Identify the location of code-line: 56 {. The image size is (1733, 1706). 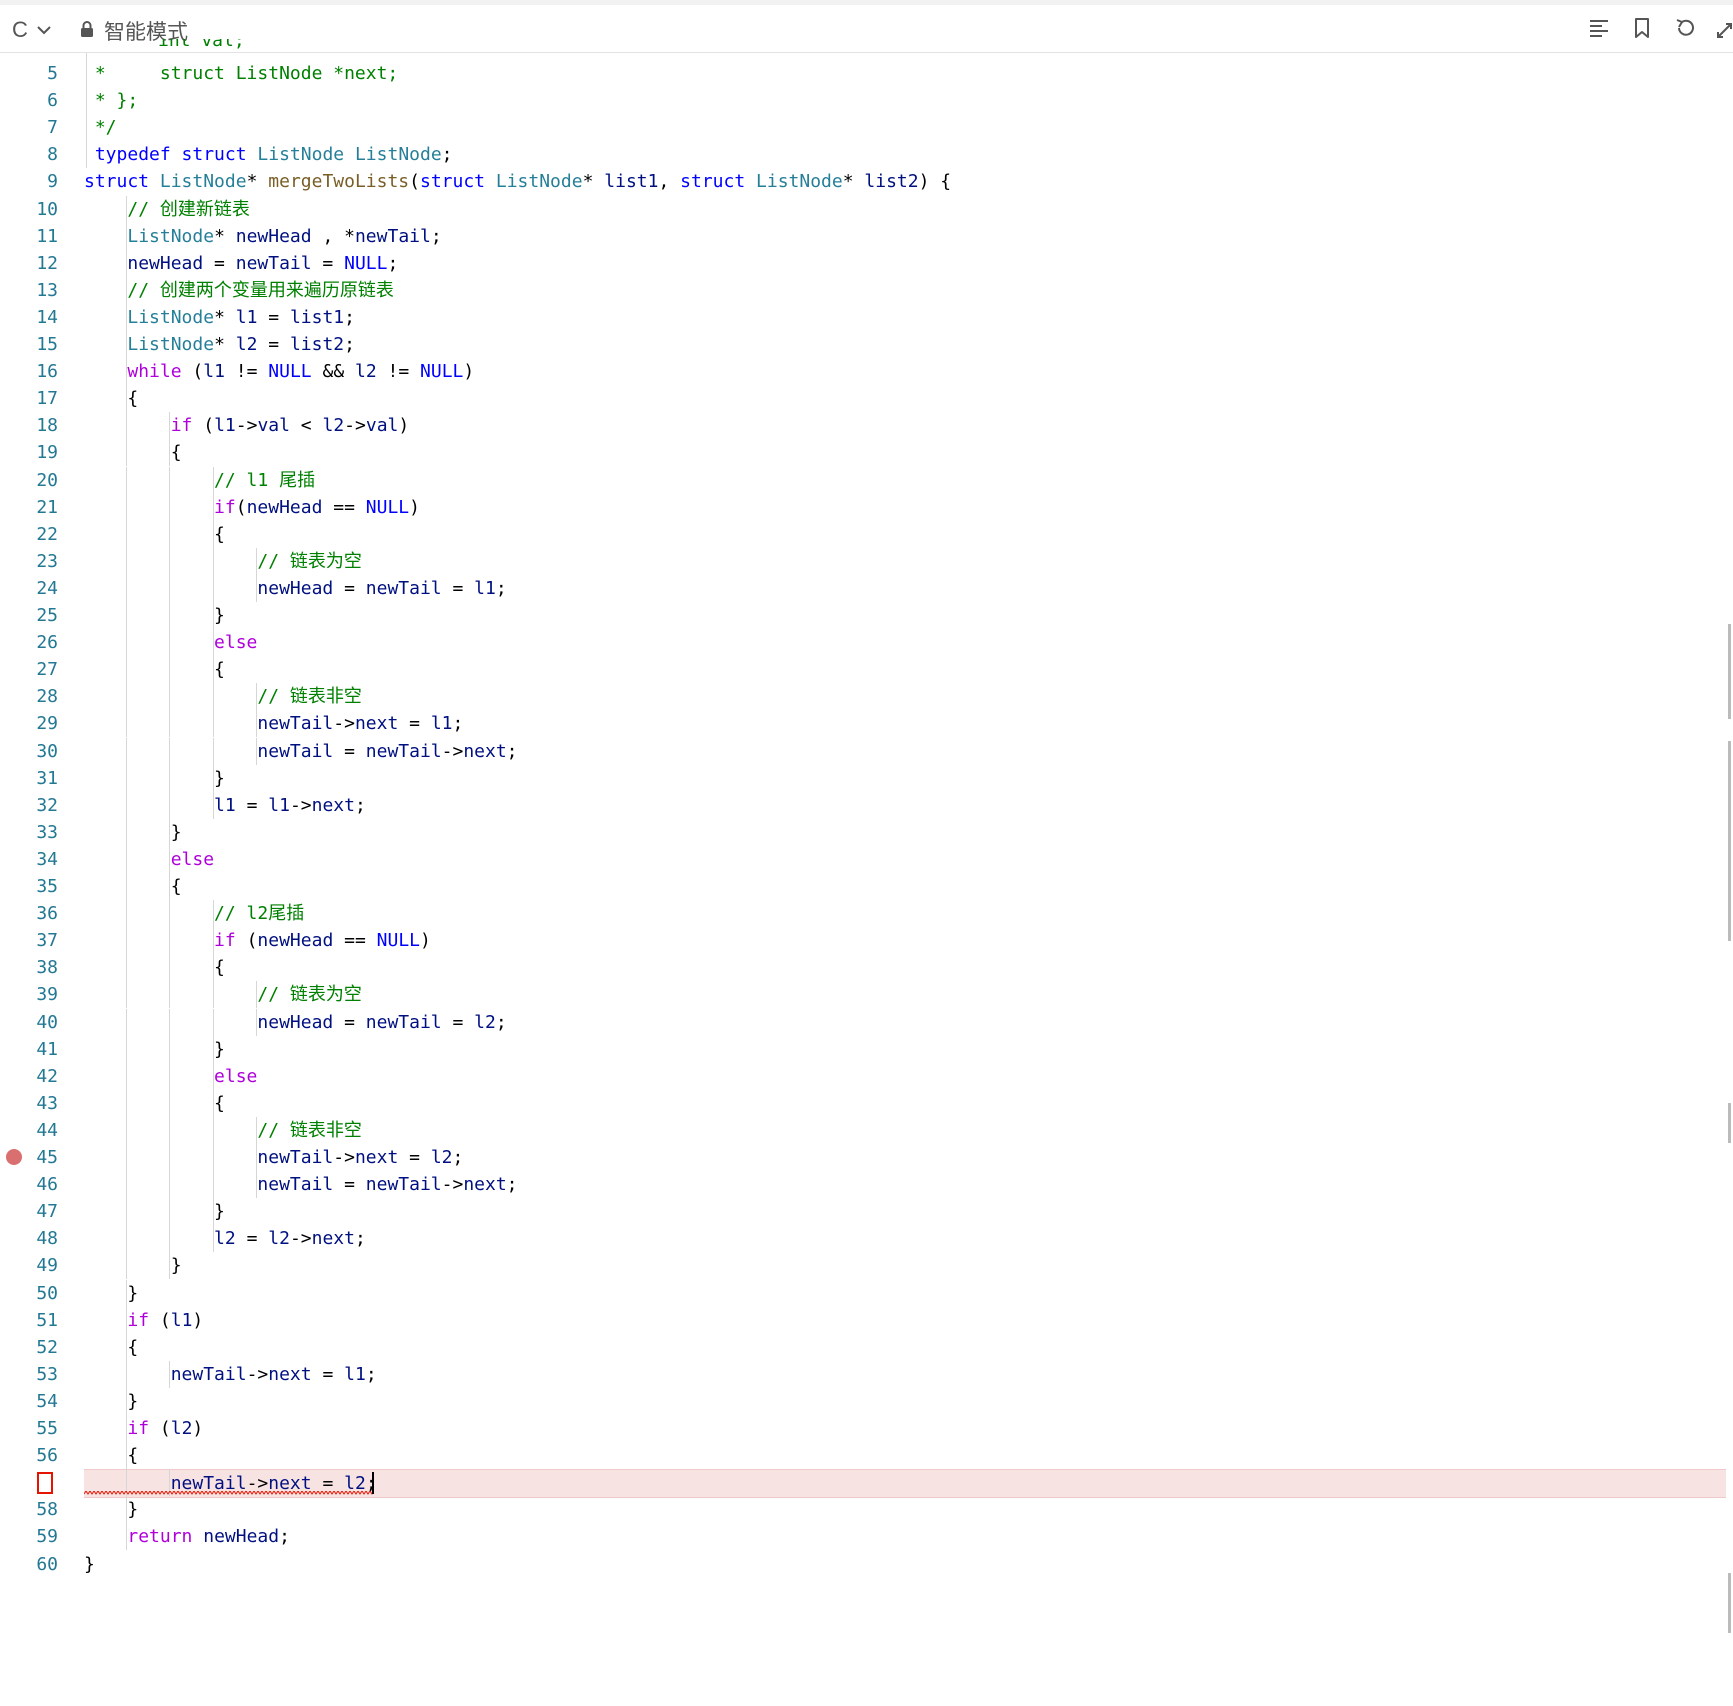
(866, 1455).